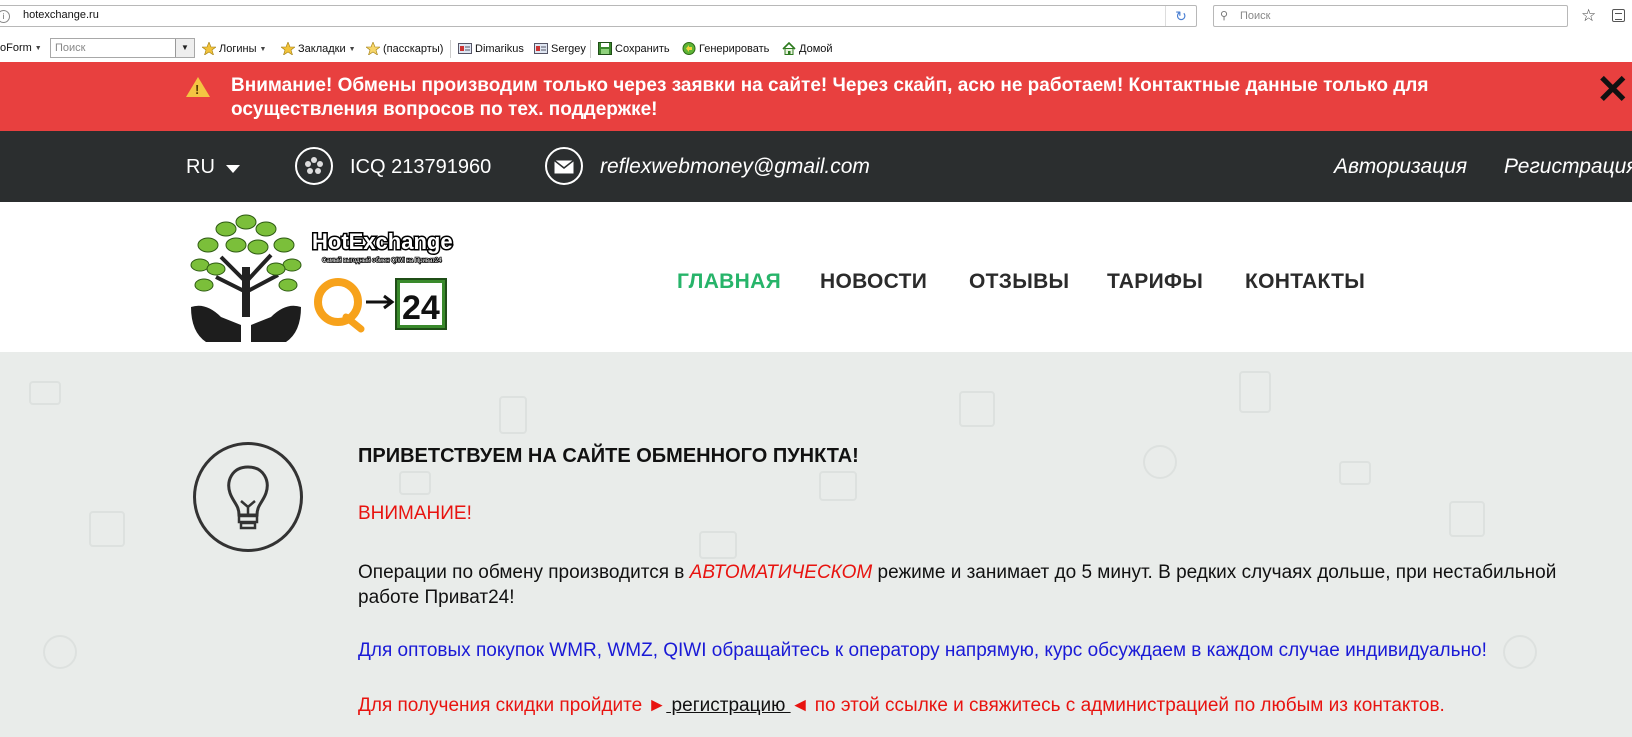  Describe the element at coordinates (382, 241) in the screenshot. I see `logo-title: HotExchange` at that location.